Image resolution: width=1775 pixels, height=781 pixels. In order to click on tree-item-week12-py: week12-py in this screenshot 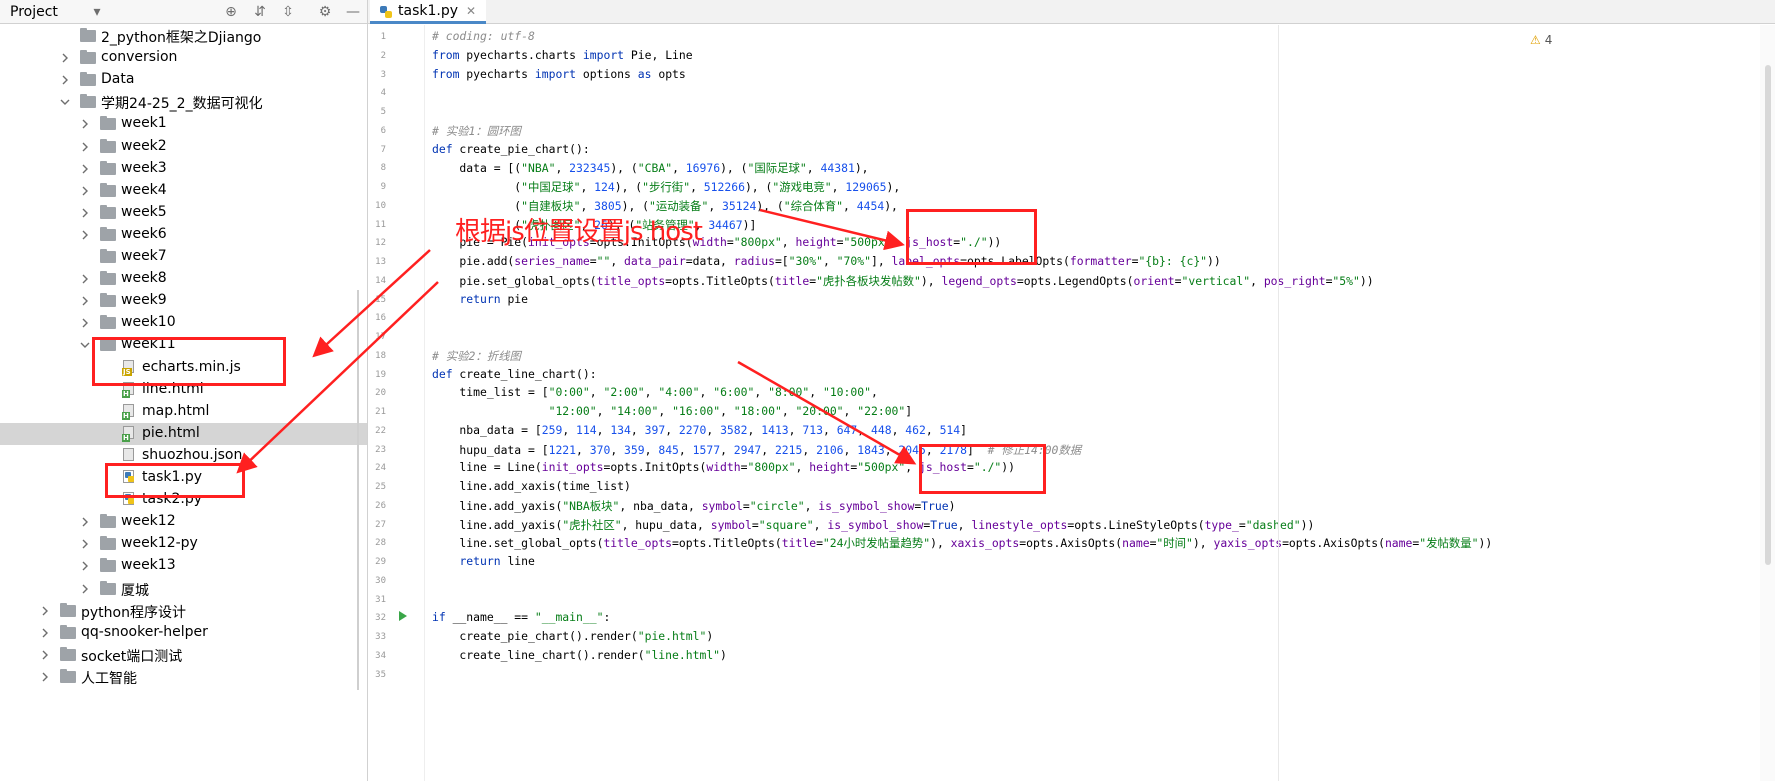, I will do `click(183, 544)`.